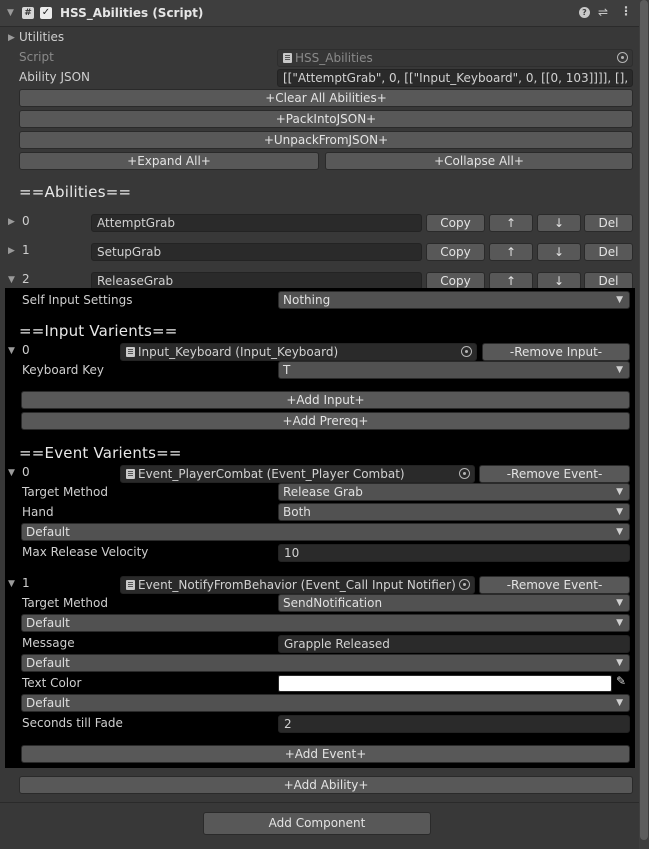  What do you see at coordinates (603, 12) in the screenshot?
I see `preset-icon: ⇌` at bounding box center [603, 12].